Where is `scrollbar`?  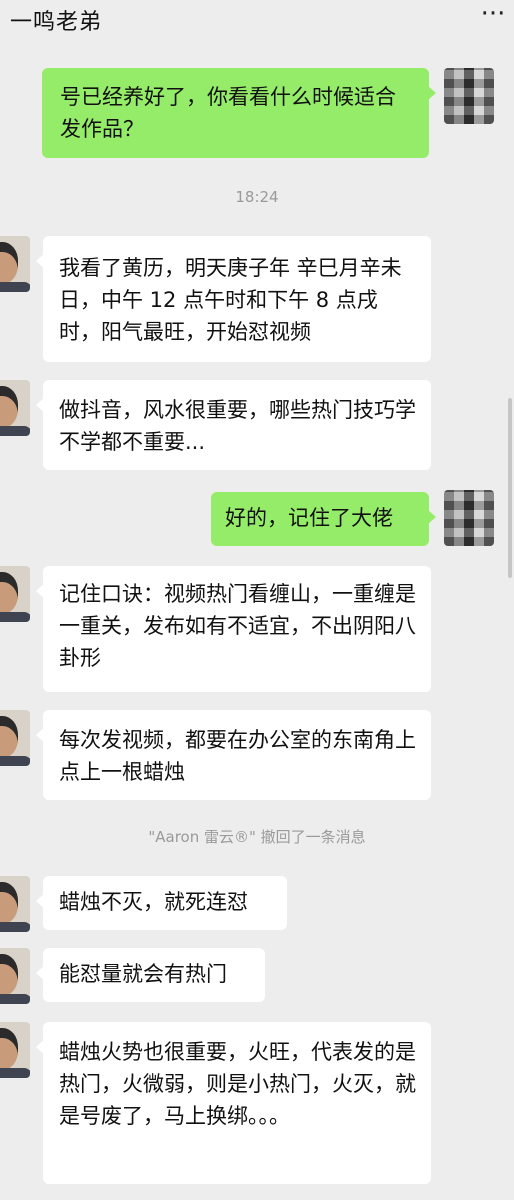
scrollbar is located at coordinates (510, 488).